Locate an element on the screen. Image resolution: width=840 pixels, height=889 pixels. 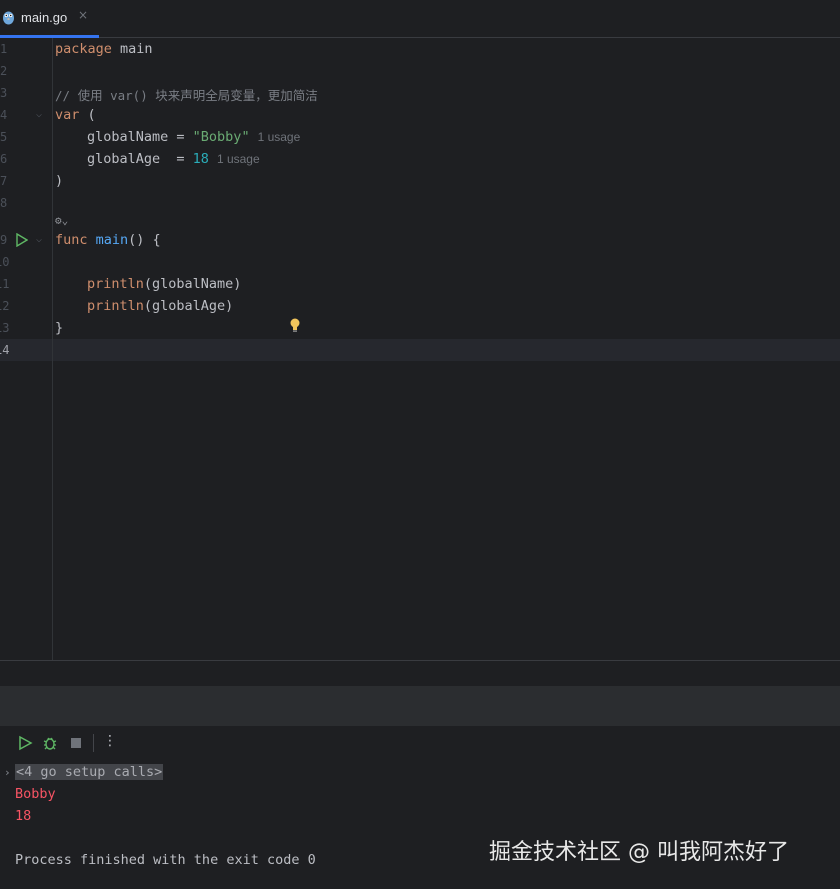
debug-icon is located at coordinates (50, 743).